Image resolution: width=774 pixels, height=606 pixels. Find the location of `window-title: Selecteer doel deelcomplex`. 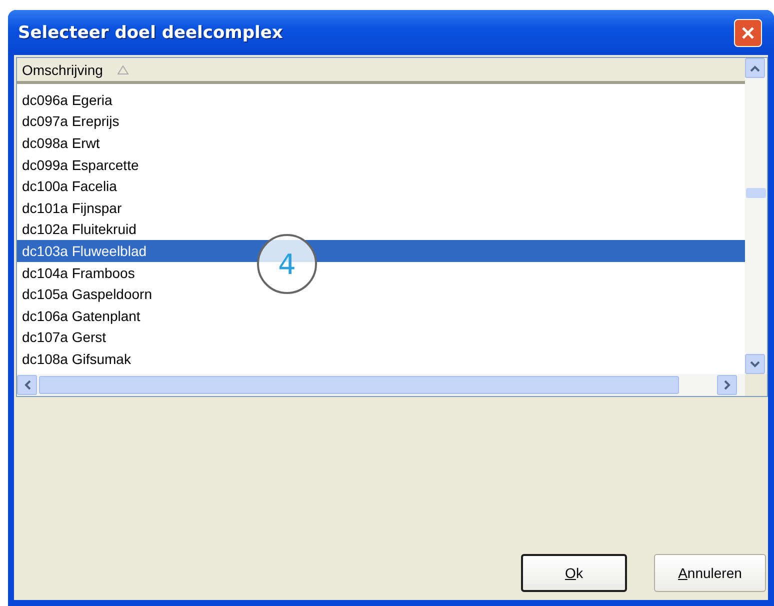

window-title: Selecteer doel deelcomplex is located at coordinates (150, 32).